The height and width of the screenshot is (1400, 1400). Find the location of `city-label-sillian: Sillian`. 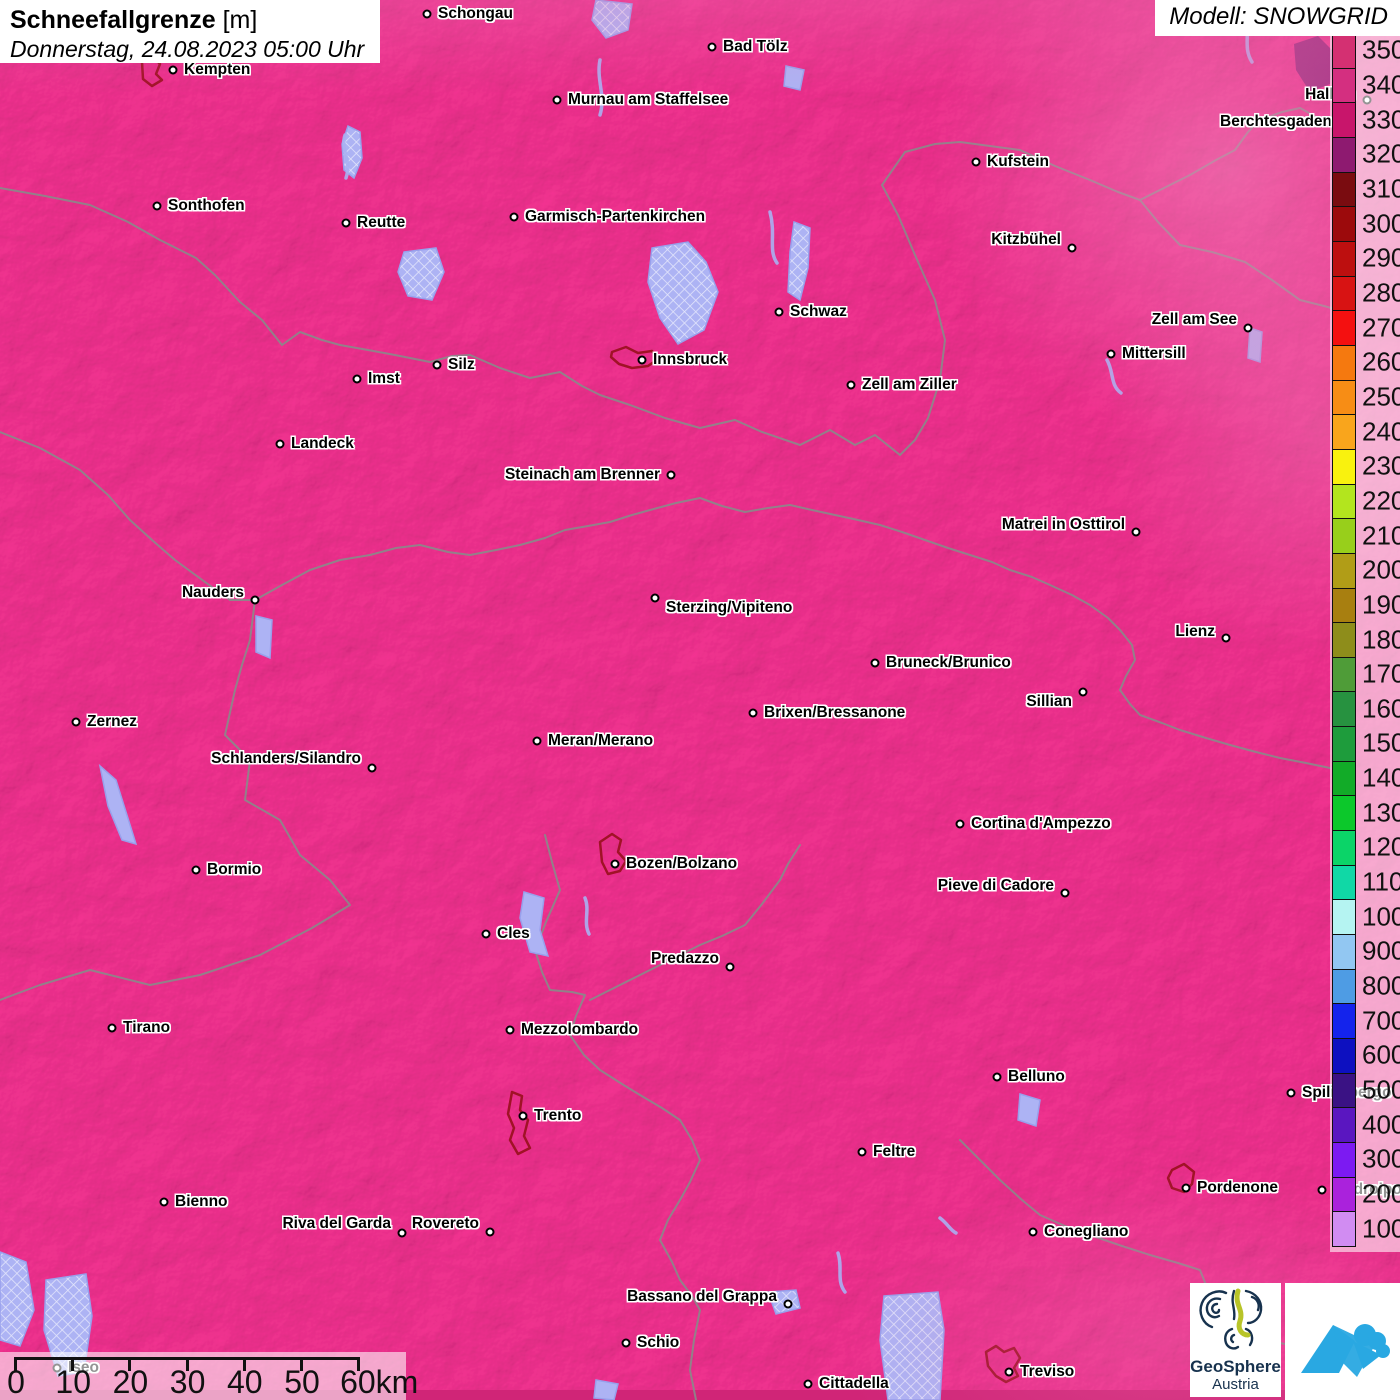

city-label-sillian: Sillian is located at coordinates (1049, 701).